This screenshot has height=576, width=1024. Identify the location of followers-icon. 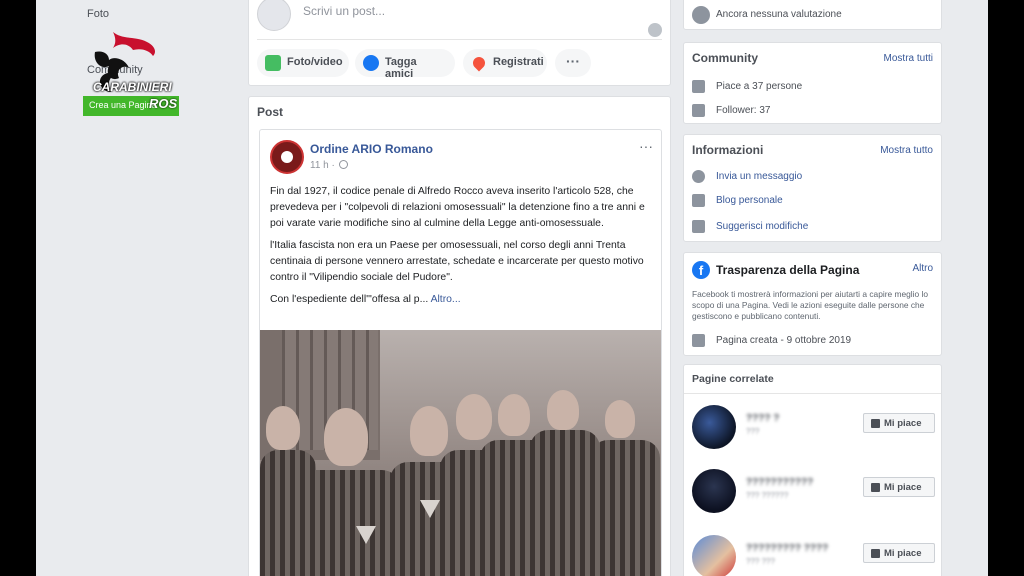
(698, 110).